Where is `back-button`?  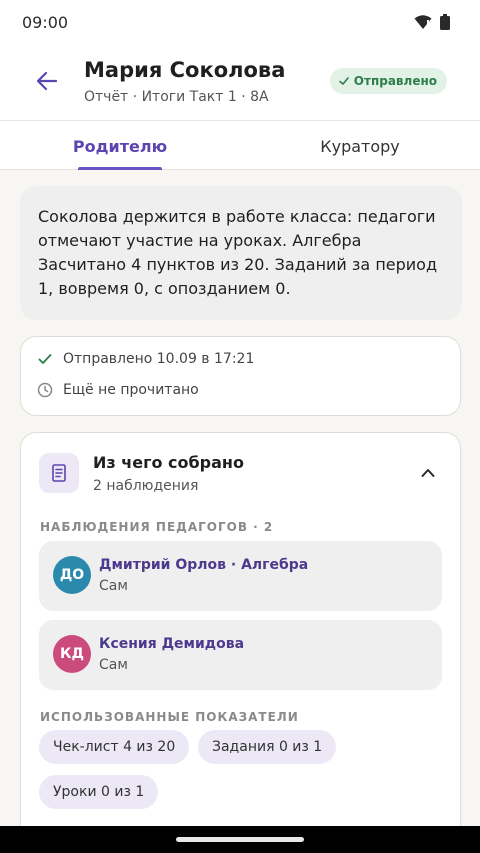
back-button is located at coordinates (47, 81).